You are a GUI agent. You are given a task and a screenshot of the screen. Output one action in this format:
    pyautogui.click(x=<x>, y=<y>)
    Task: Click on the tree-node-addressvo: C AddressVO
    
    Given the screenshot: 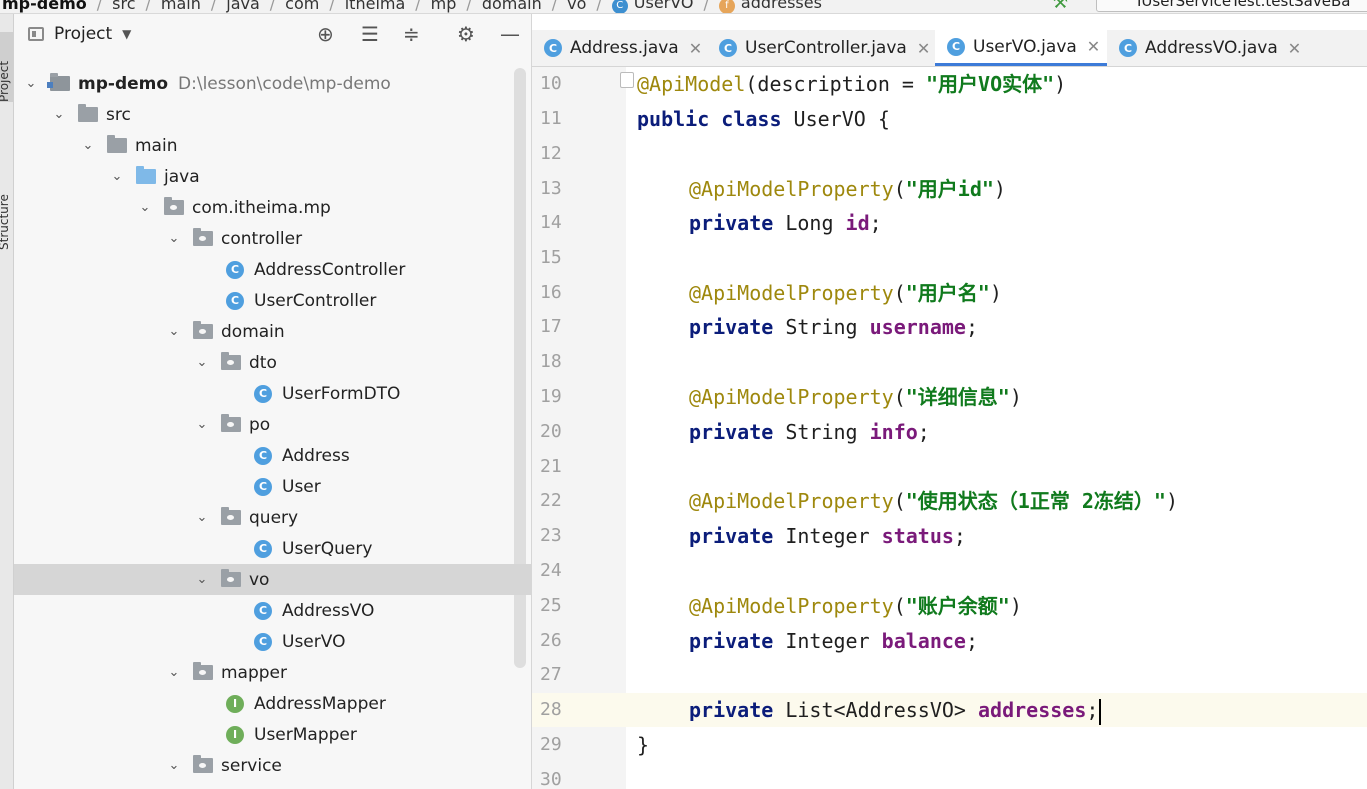 What is the action you would take?
    pyautogui.click(x=272, y=610)
    